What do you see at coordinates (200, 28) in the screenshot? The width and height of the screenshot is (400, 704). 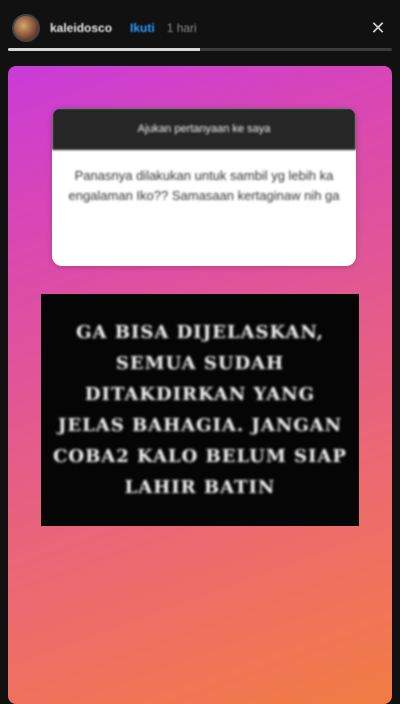 I see `story-header: kaleidosco Ikuti 1 hari ✕` at bounding box center [200, 28].